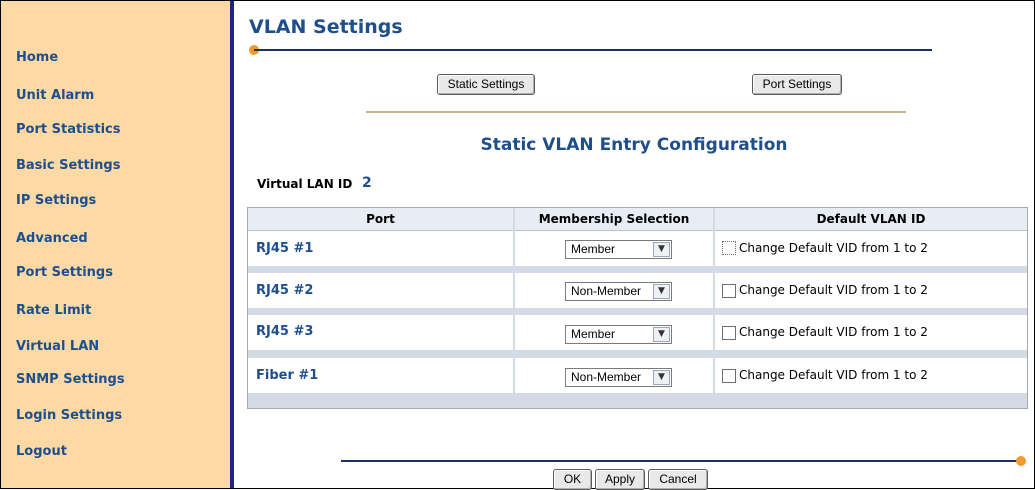 Image resolution: width=1035 pixels, height=490 pixels. Describe the element at coordinates (68, 129) in the screenshot. I see `sidebar-item-port-statistics: Port Statistics` at that location.